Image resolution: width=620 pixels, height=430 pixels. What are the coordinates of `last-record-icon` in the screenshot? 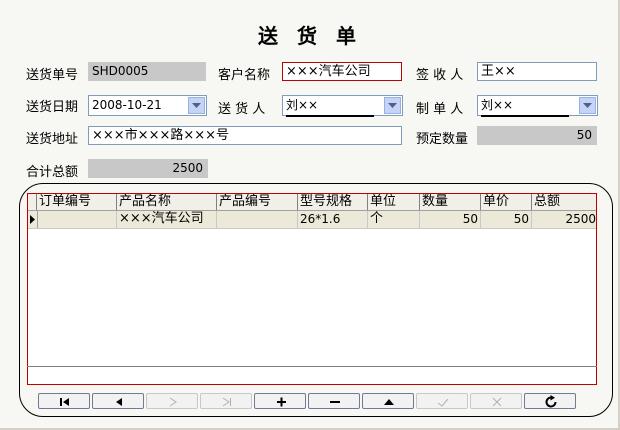 It's located at (226, 402).